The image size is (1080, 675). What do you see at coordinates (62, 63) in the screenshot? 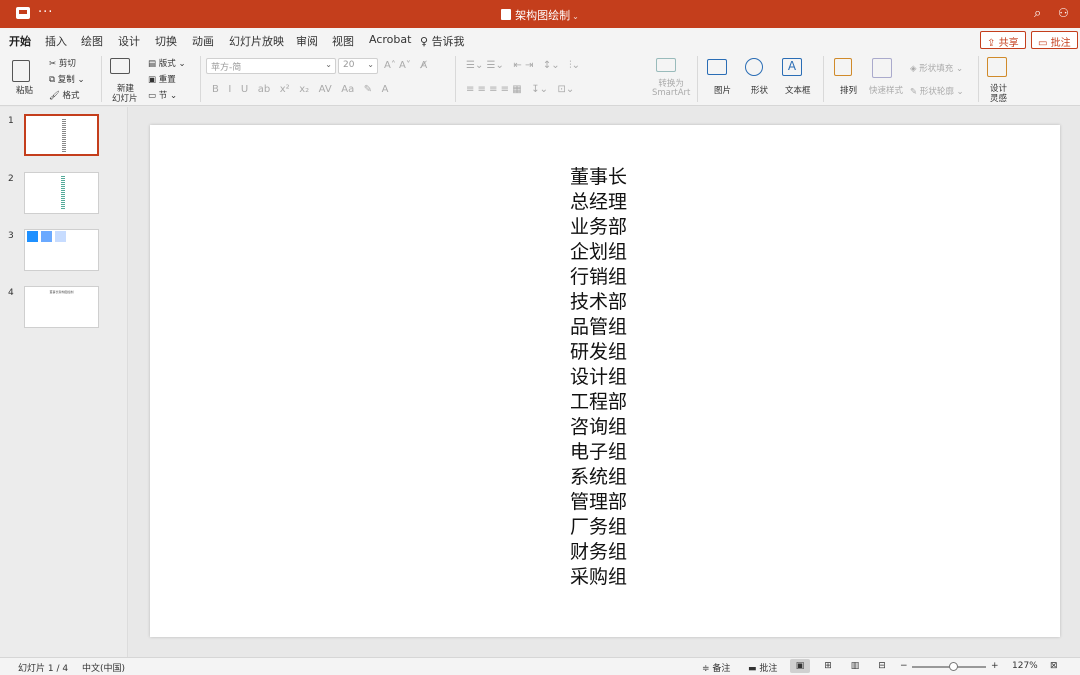
I see `cut-button: ✂ 剪切` at bounding box center [62, 63].